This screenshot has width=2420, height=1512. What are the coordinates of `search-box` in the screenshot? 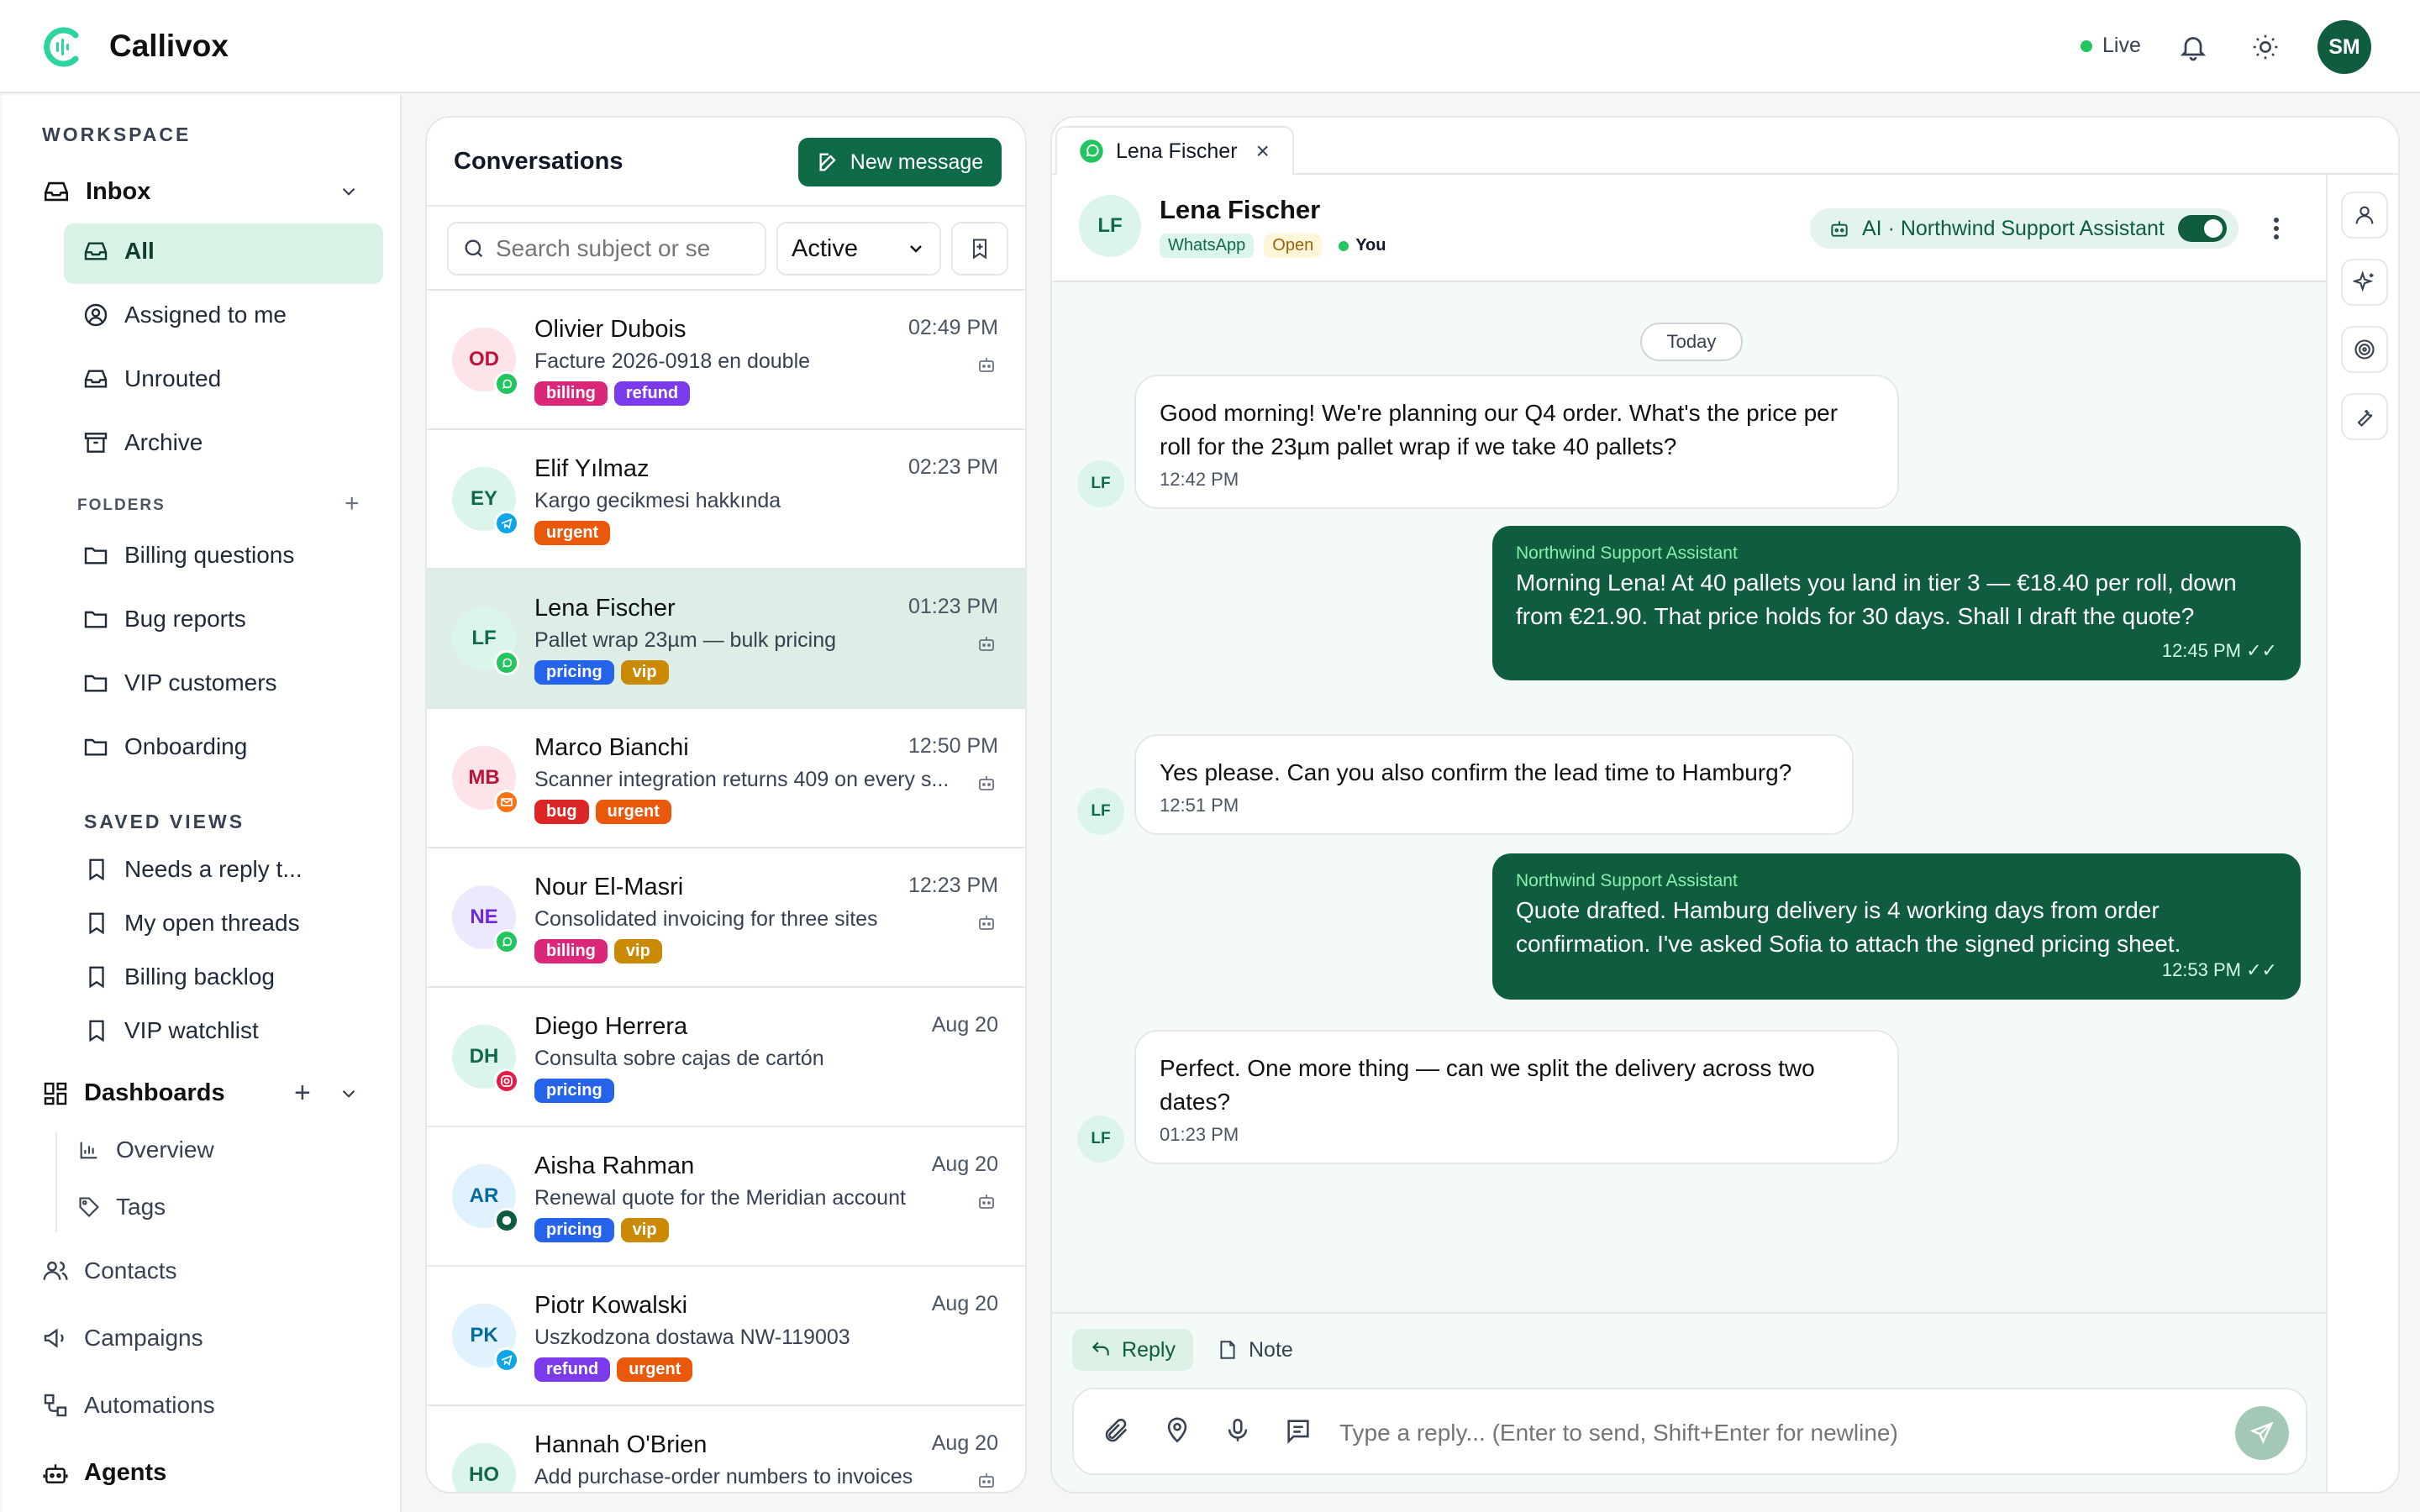 It's located at (606, 249).